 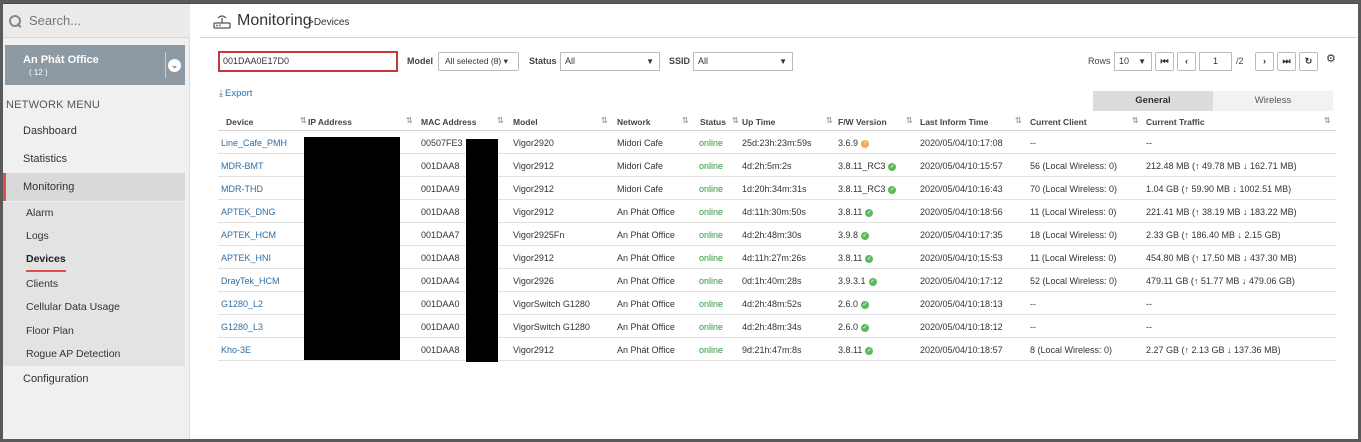 What do you see at coordinates (104, 20) in the screenshot?
I see `search-input` at bounding box center [104, 20].